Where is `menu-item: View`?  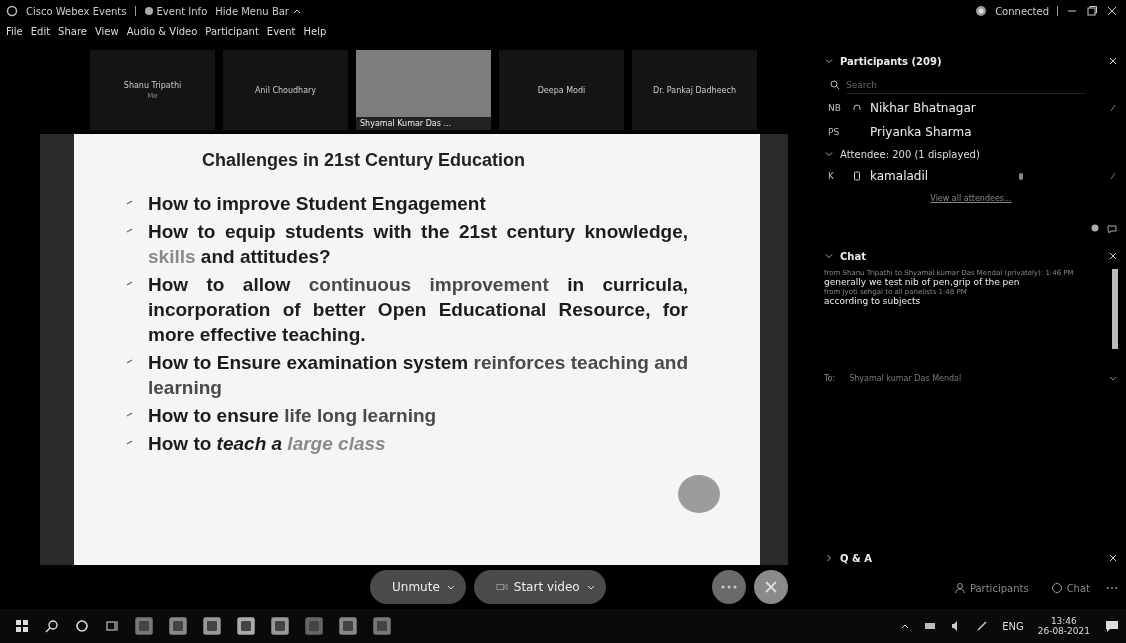
menu-item: View is located at coordinates (106, 31).